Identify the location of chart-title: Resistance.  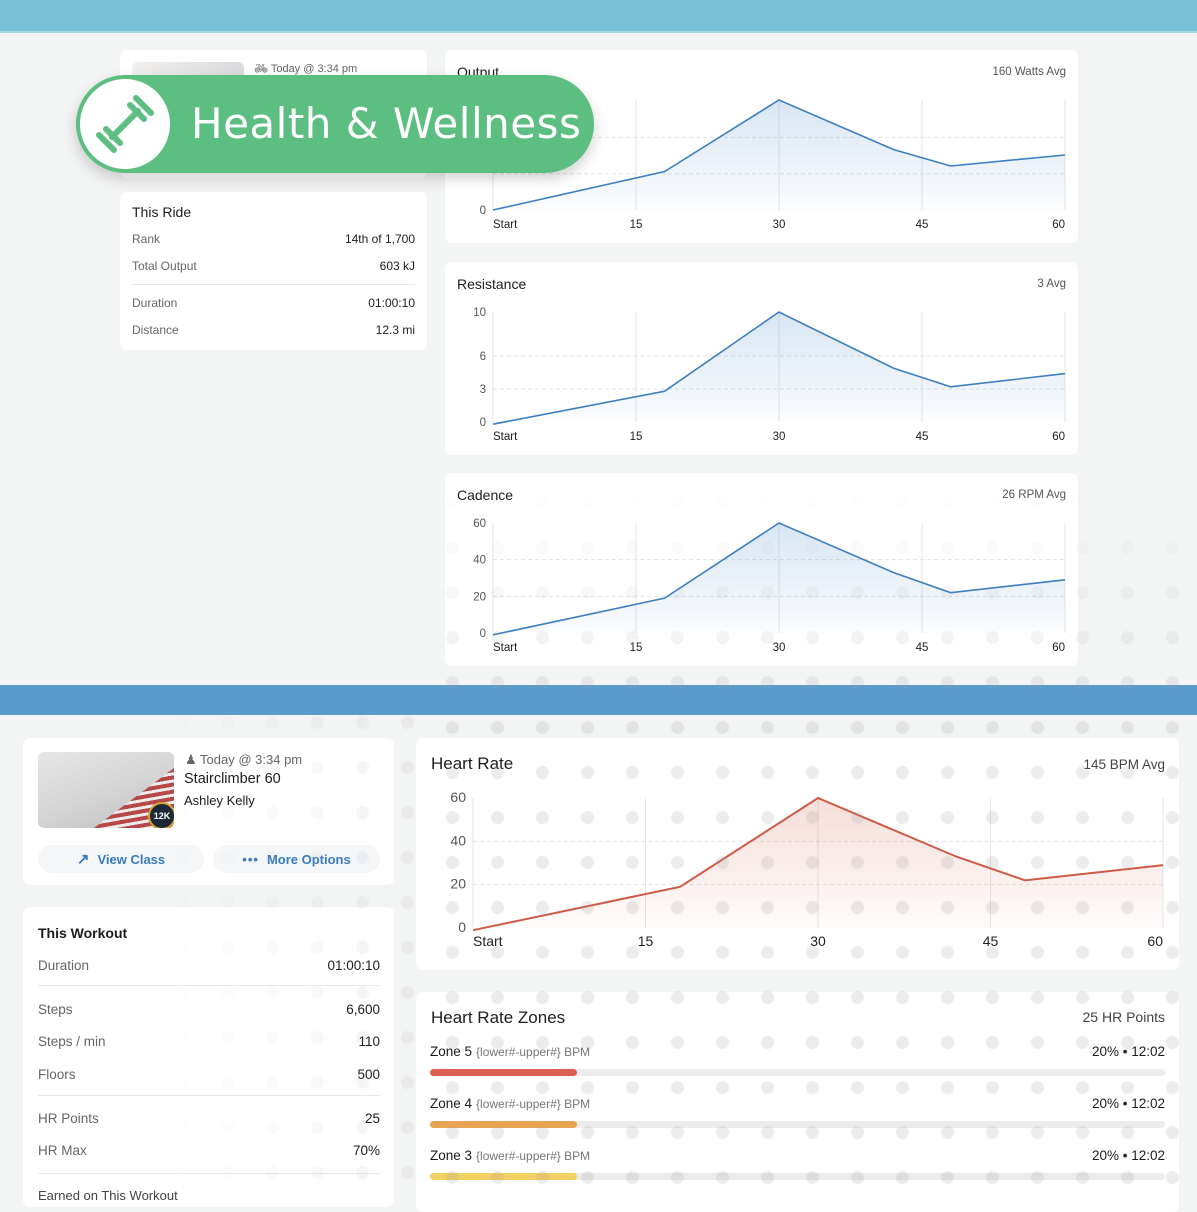
(491, 284).